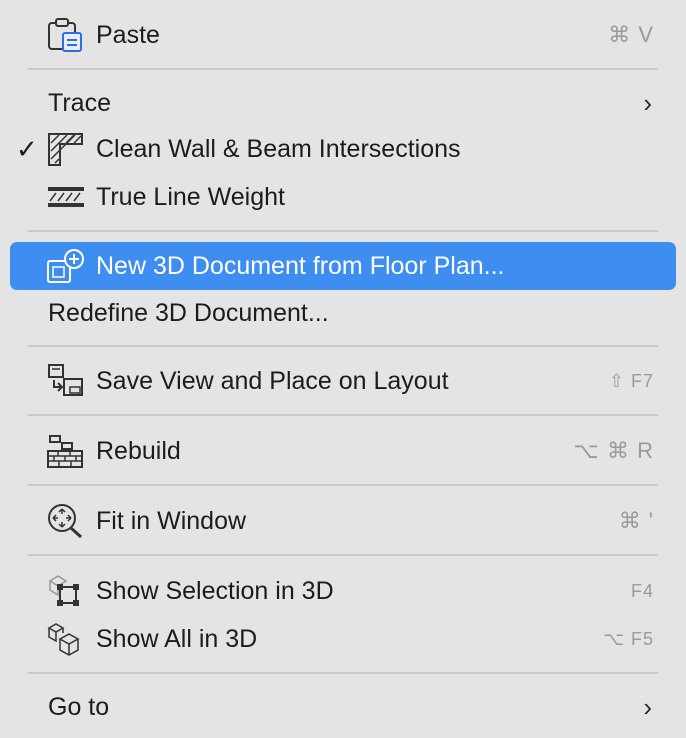 The image size is (686, 738). I want to click on menu-item-fit-in-window: Fit in Window ⌘ ', so click(343, 521).